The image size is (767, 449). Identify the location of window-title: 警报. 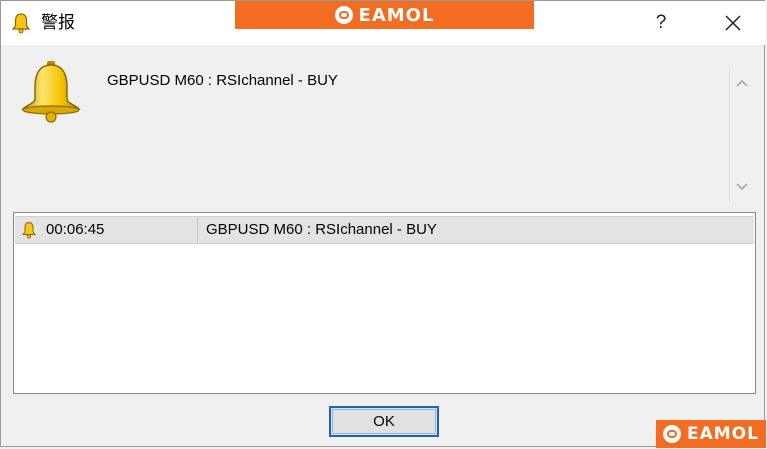
(58, 23).